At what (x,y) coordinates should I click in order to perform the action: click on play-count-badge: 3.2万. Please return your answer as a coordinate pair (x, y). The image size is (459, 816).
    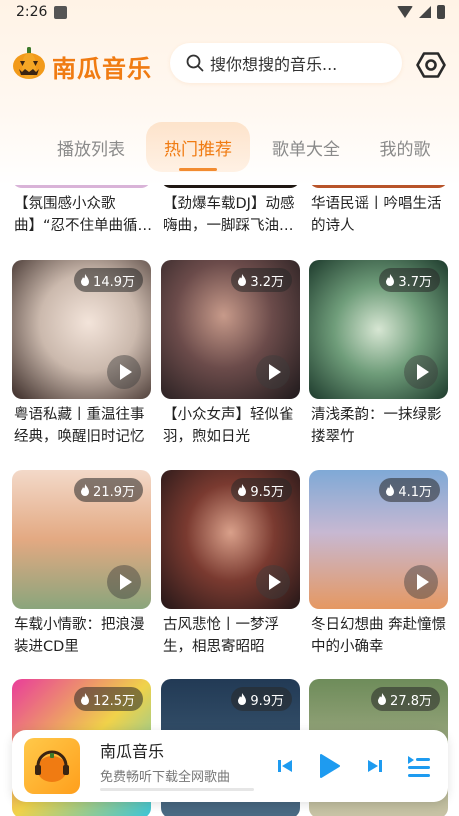
    Looking at the image, I should click on (261, 280).